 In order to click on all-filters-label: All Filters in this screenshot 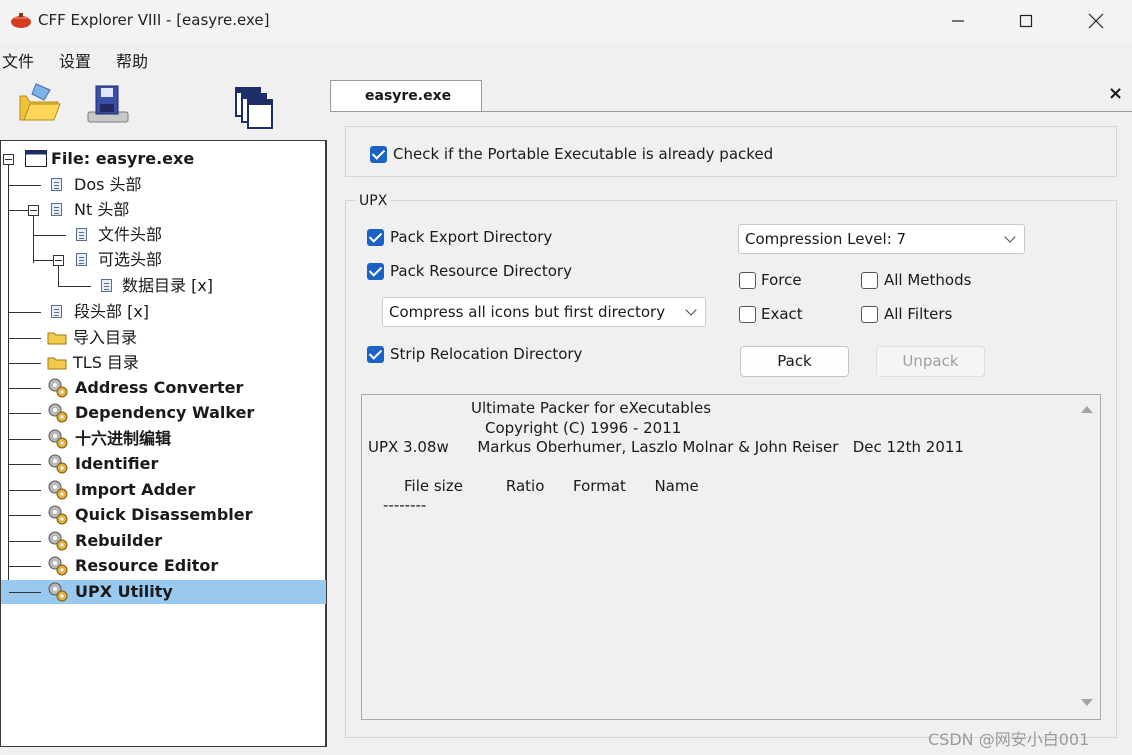, I will do `click(918, 314)`.